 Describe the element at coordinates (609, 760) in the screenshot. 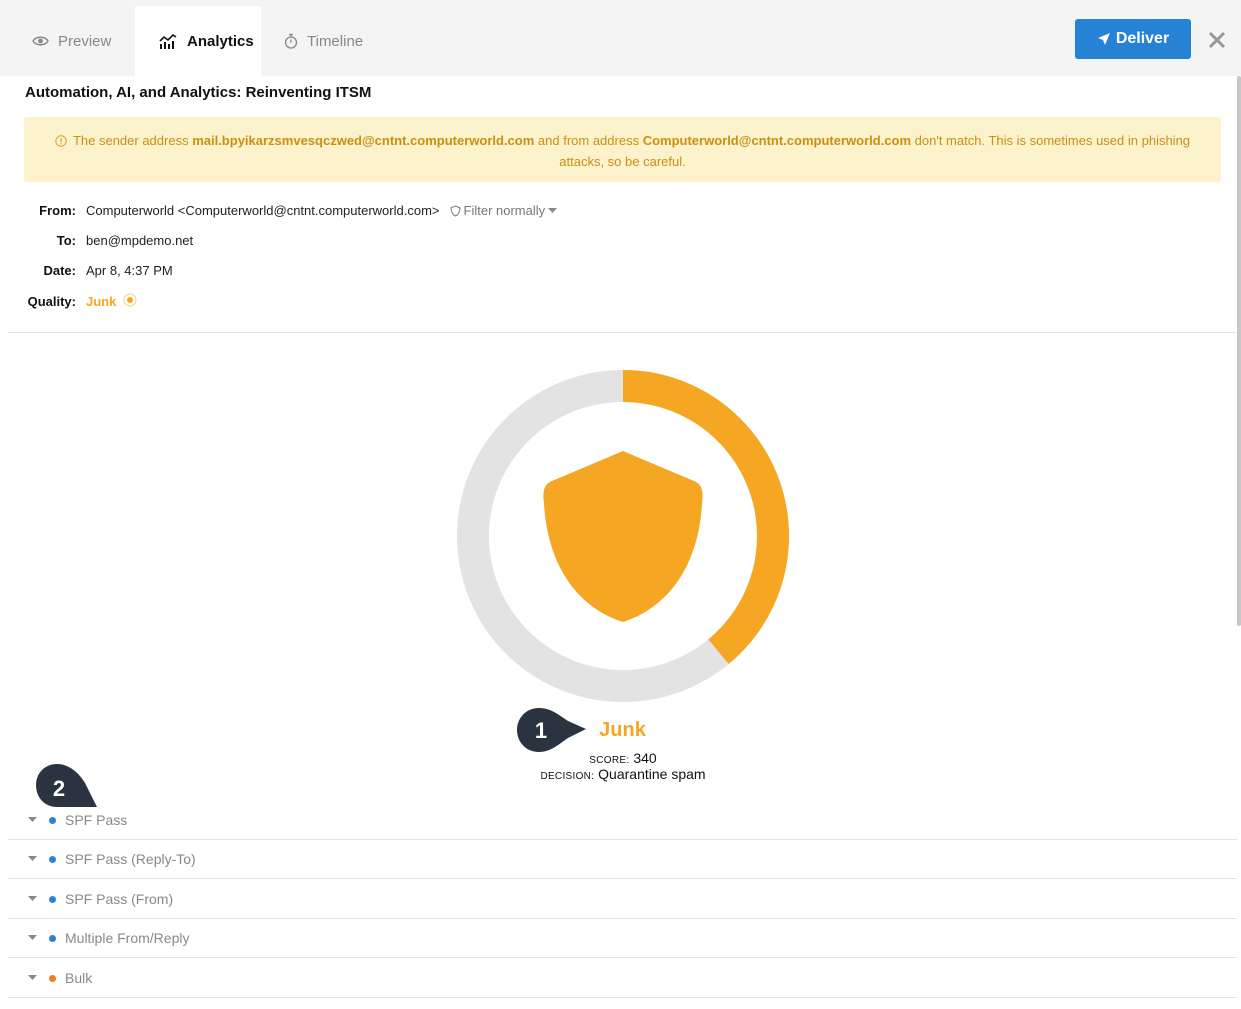

I see `score-label: SCORE:` at that location.